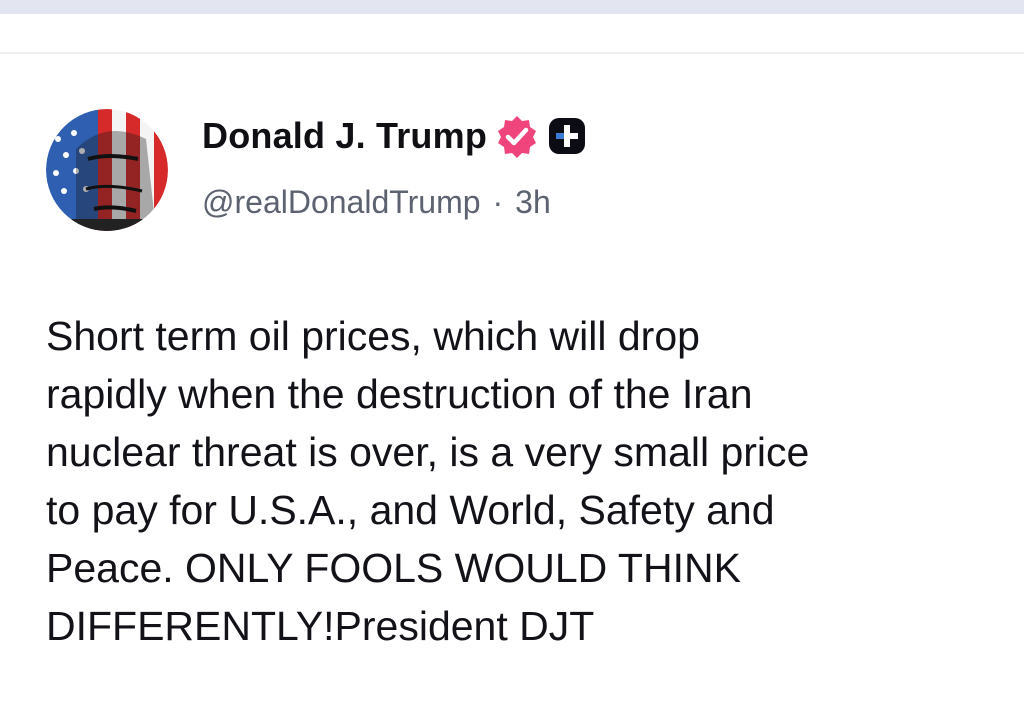  What do you see at coordinates (399, 394) in the screenshot?
I see `post-line: rapidly when the destruction of the Iran` at bounding box center [399, 394].